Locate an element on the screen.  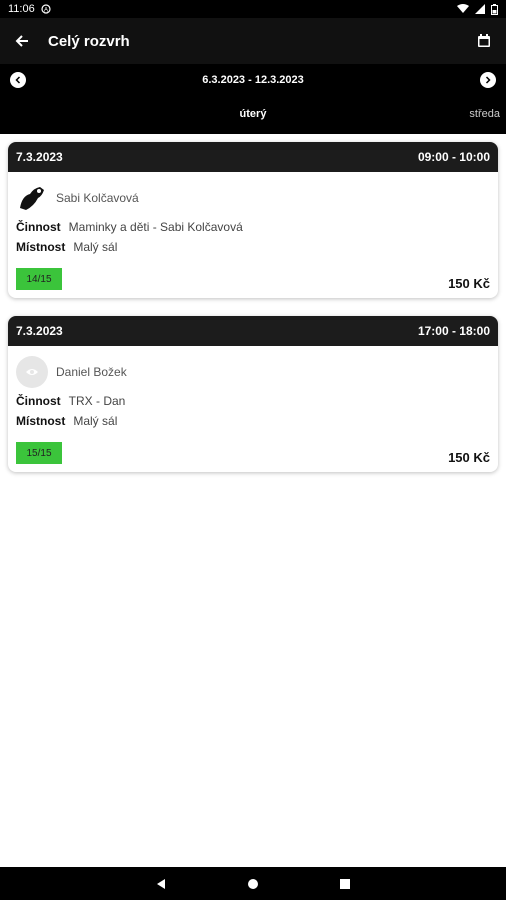
trainer-photo-icon is located at coordinates (32, 198).